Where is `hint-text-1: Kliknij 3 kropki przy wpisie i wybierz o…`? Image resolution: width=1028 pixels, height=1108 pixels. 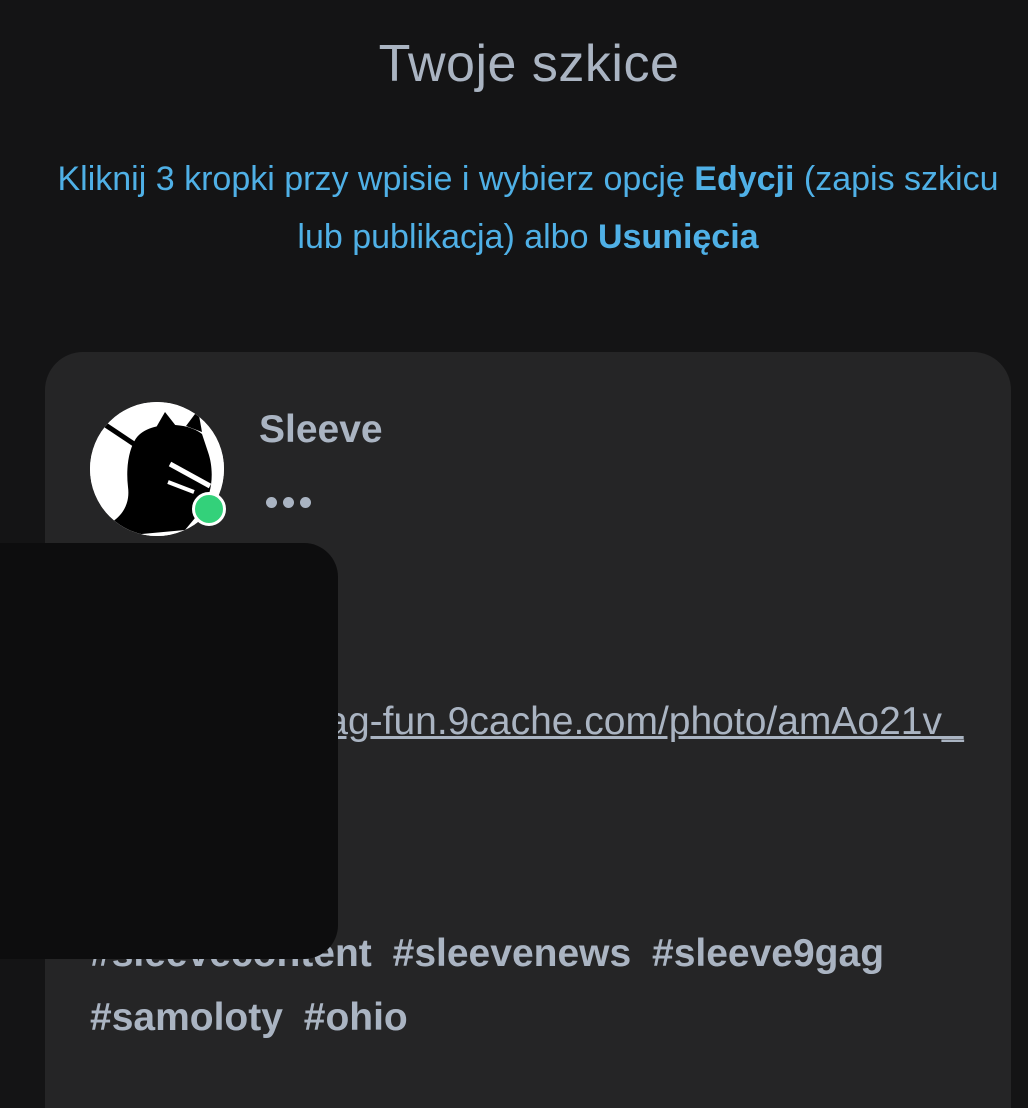
hint-text-1: Kliknij 3 kropki przy wpisie i wybierz o… is located at coordinates (376, 179).